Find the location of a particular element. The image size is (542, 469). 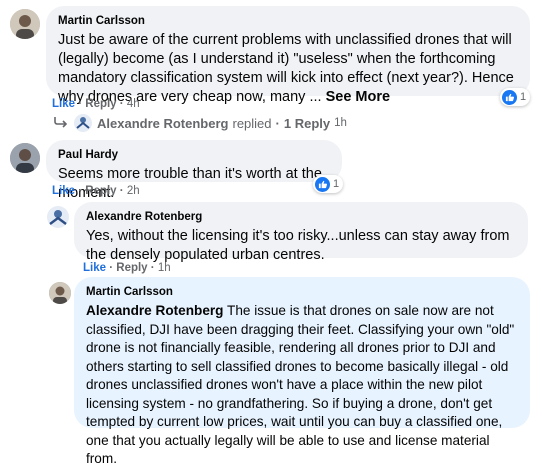

reply-arrow-icon is located at coordinates (61, 123).